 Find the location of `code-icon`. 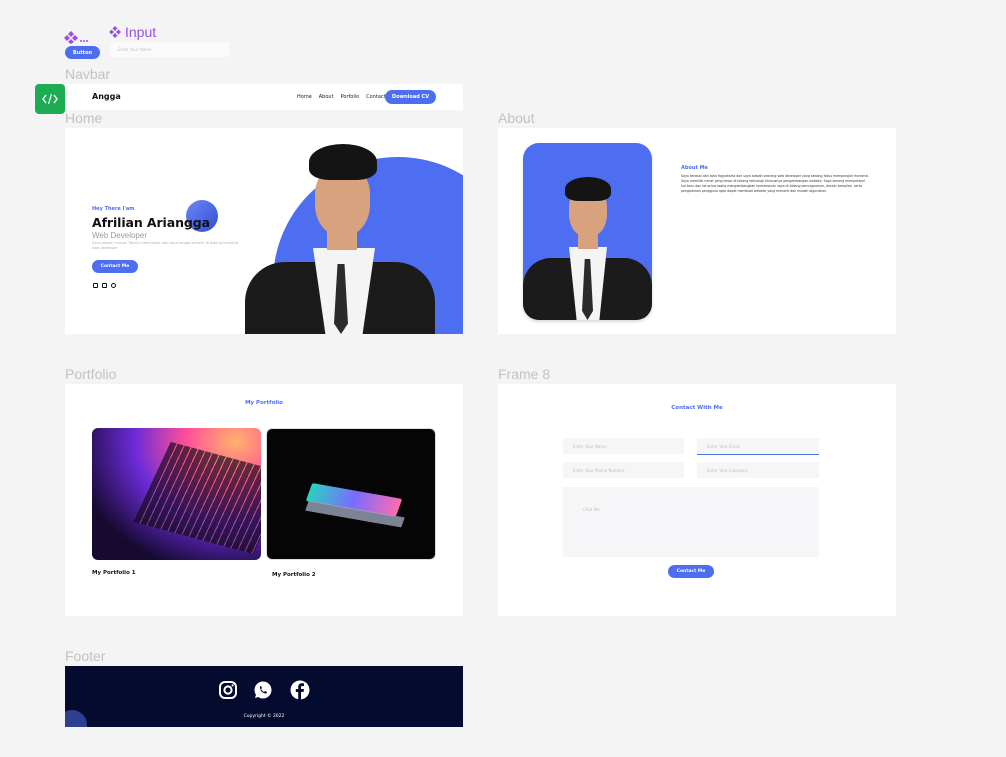

code-icon is located at coordinates (50, 99).